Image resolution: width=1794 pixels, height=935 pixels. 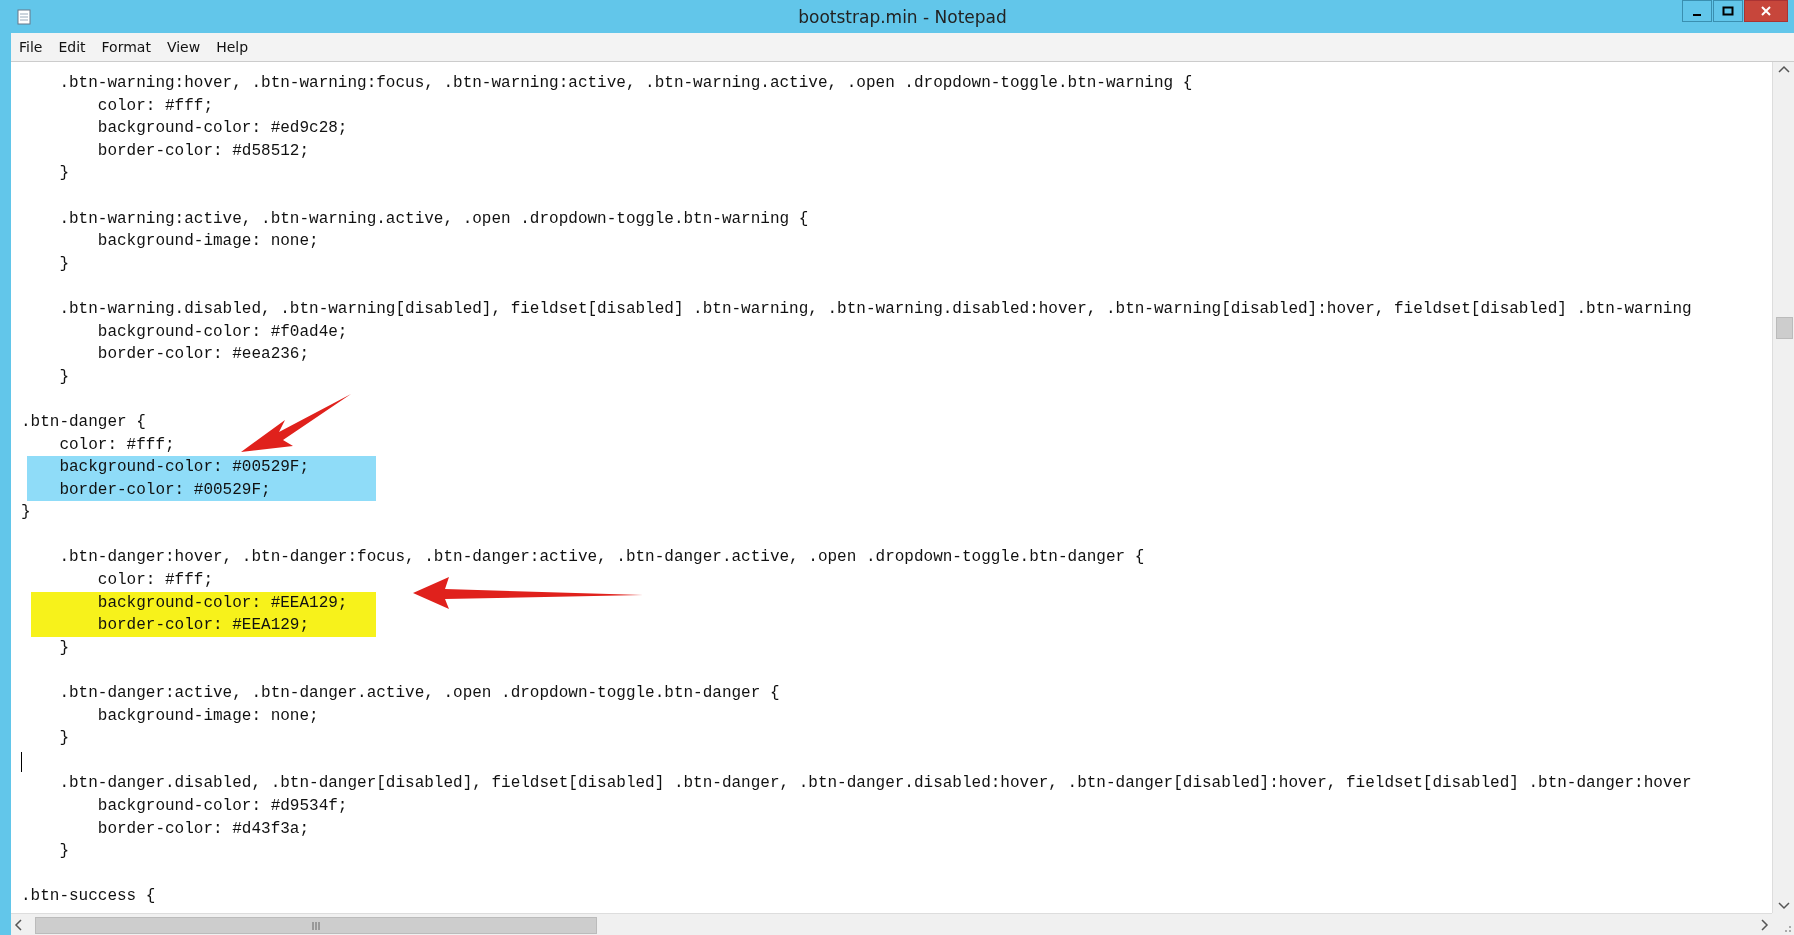 What do you see at coordinates (83, 422) in the screenshot?
I see `code-line: .btn-danger {` at bounding box center [83, 422].